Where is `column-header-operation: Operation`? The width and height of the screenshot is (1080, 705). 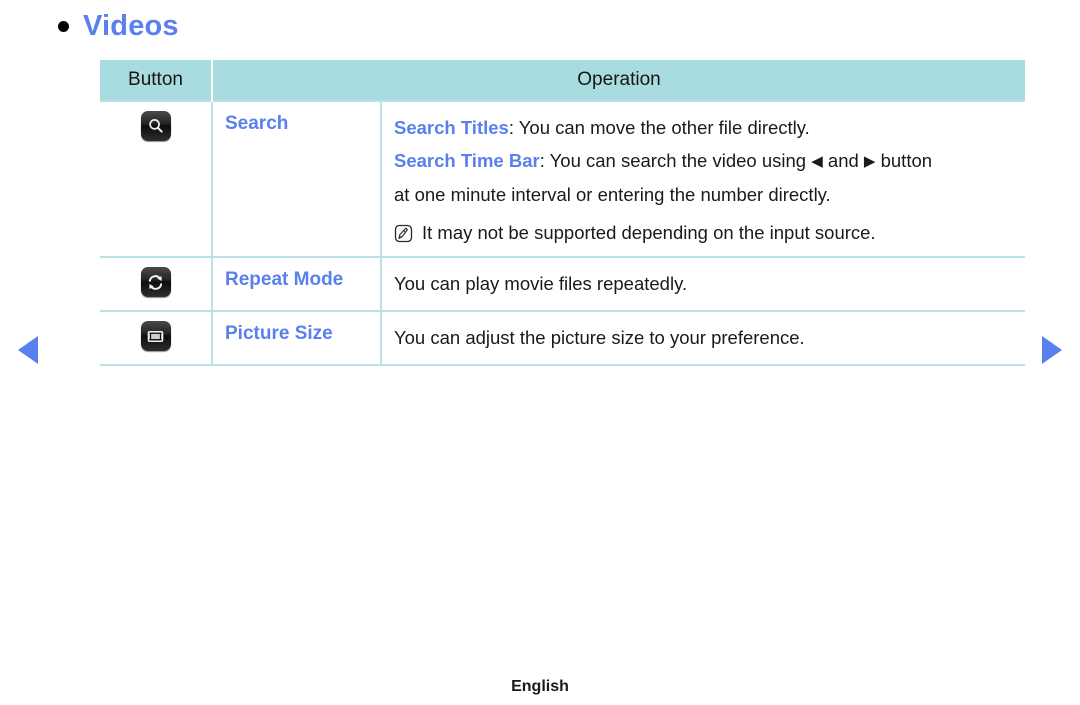 column-header-operation: Operation is located at coordinates (619, 80).